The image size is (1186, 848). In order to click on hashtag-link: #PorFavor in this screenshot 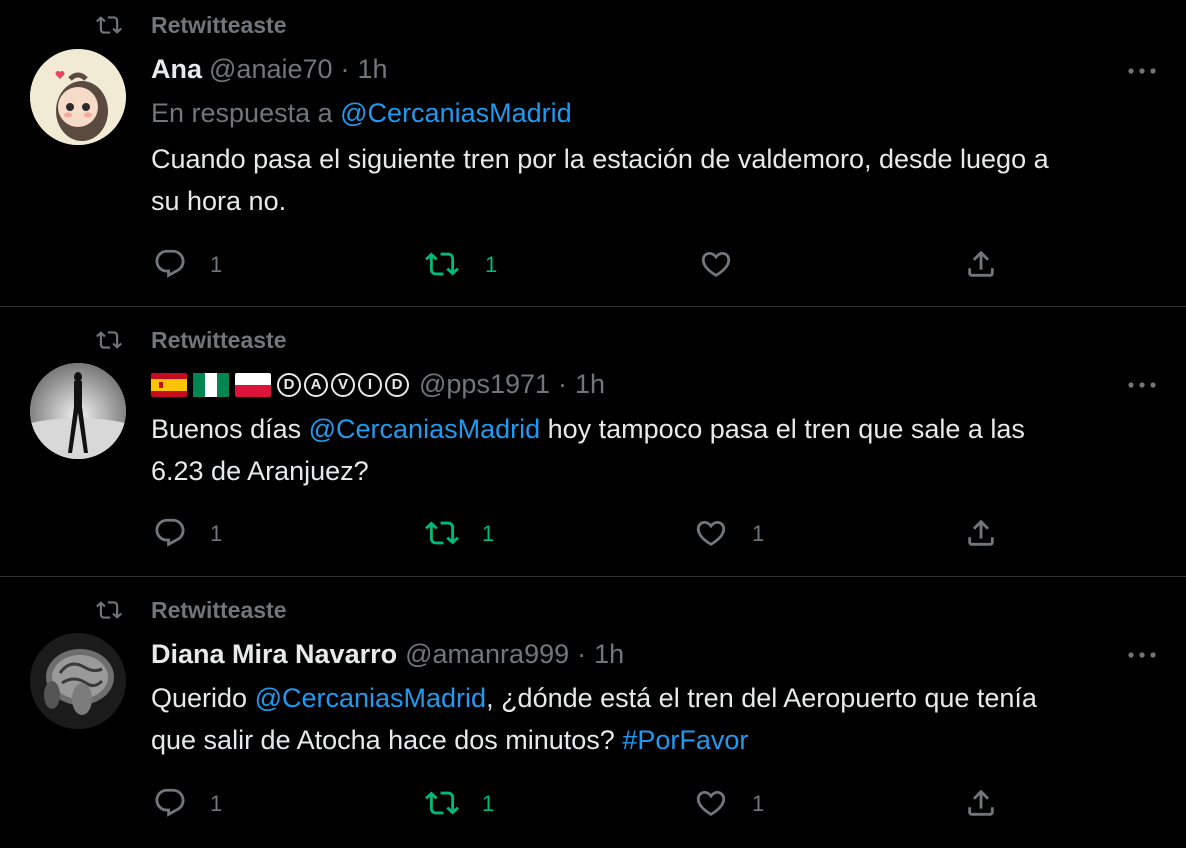, I will do `click(685, 740)`.